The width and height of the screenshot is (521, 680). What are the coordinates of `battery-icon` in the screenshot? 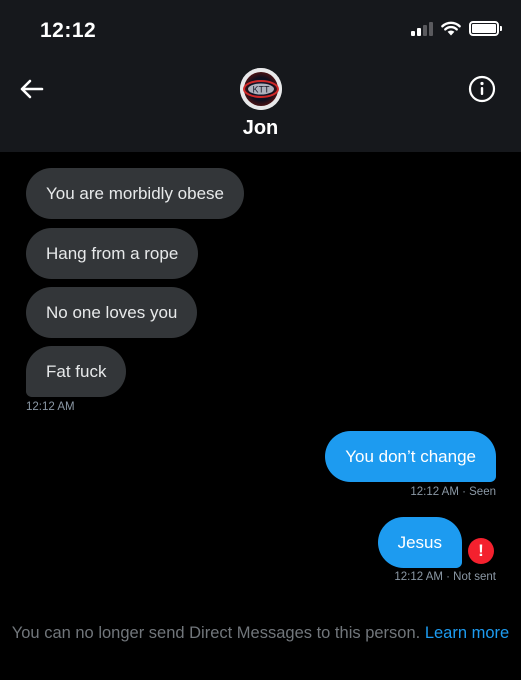 It's located at (485, 28).